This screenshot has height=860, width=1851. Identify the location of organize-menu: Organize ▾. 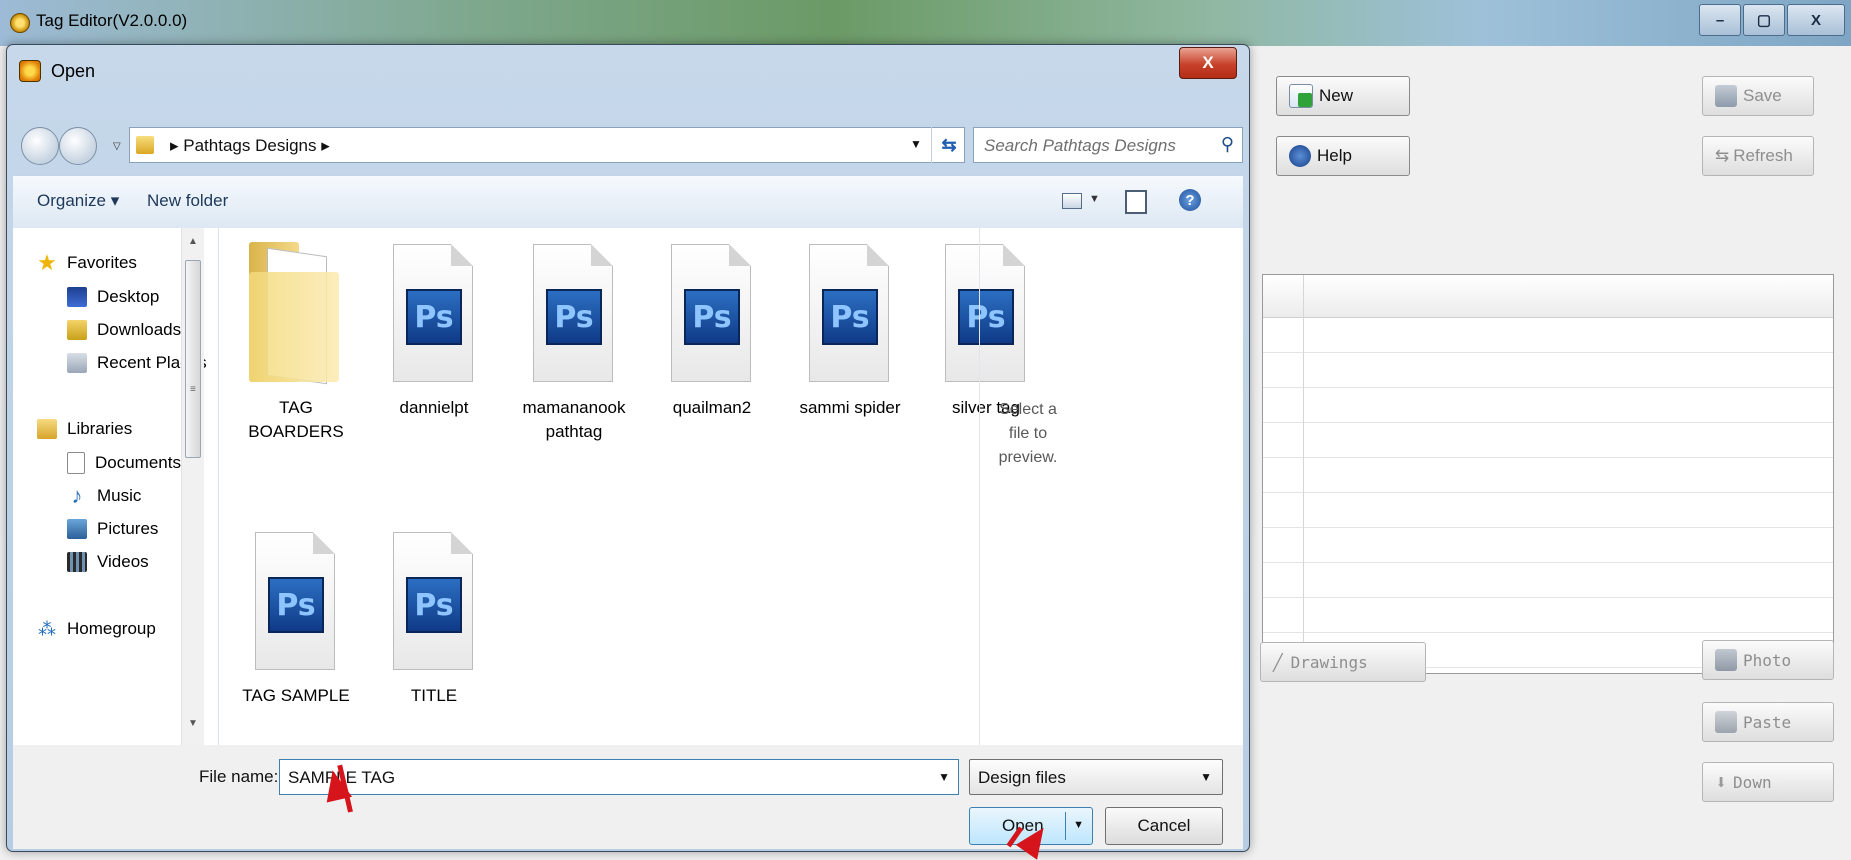
(78, 201).